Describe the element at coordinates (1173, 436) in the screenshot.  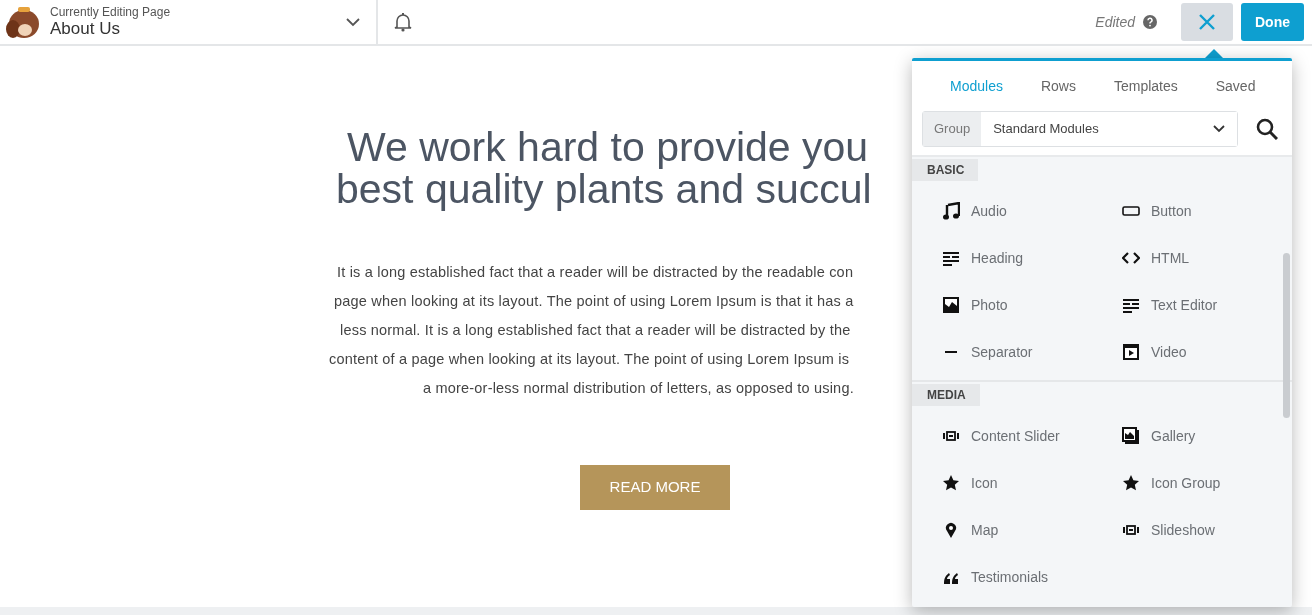
I see `module-item: Gallery` at that location.